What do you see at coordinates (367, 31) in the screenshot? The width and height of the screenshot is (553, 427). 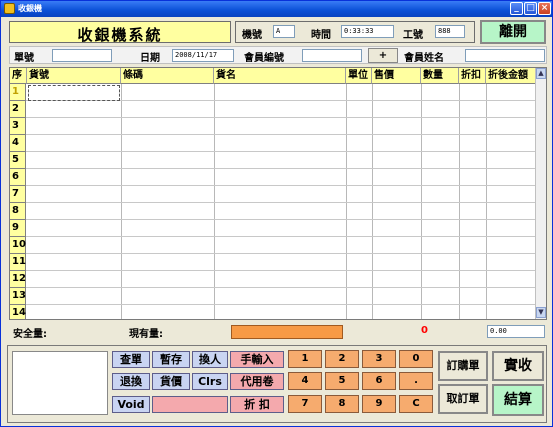 I see `time-field: 0:33:33` at bounding box center [367, 31].